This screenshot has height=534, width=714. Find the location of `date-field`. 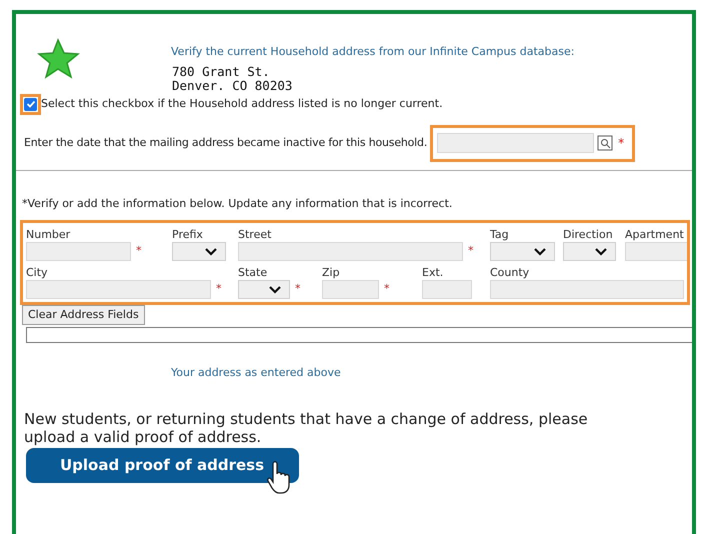

date-field is located at coordinates (515, 143).